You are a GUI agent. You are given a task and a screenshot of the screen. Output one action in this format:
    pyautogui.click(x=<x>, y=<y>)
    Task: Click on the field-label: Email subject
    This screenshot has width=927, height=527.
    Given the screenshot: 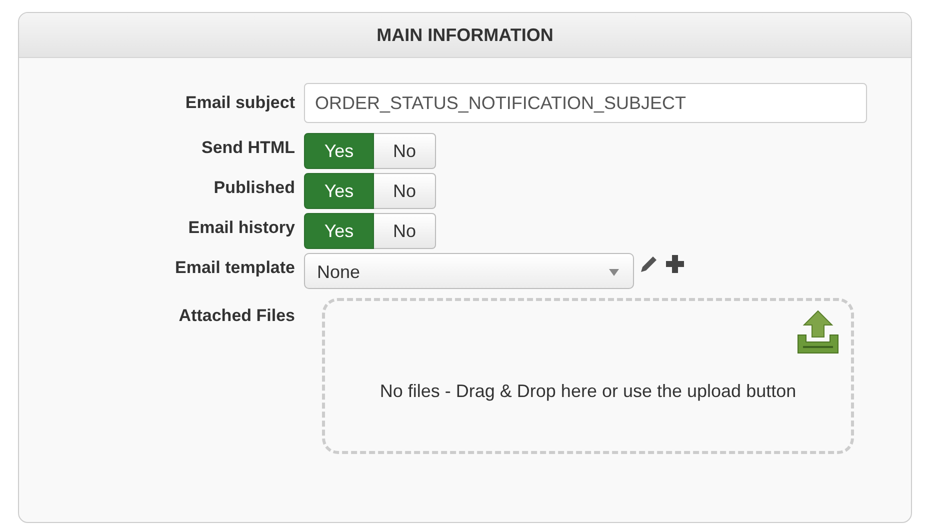 What is the action you would take?
    pyautogui.click(x=240, y=103)
    